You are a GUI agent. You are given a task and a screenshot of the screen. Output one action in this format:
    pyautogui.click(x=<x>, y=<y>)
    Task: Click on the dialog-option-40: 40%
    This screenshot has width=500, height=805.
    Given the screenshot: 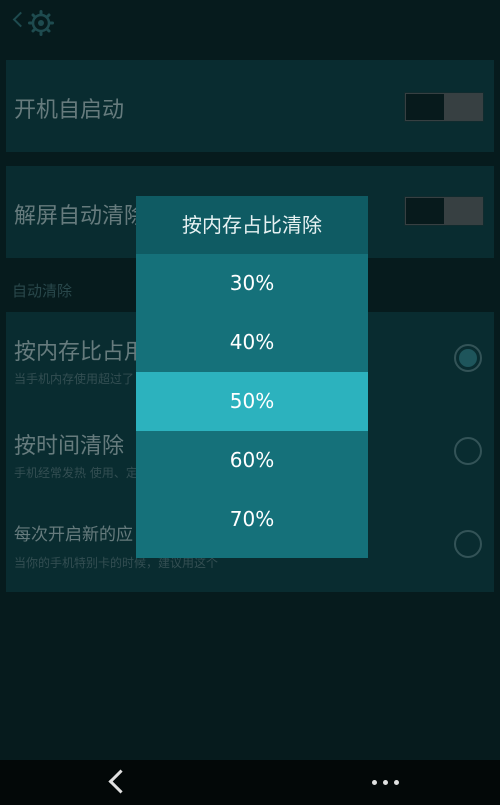 What is the action you would take?
    pyautogui.click(x=252, y=342)
    